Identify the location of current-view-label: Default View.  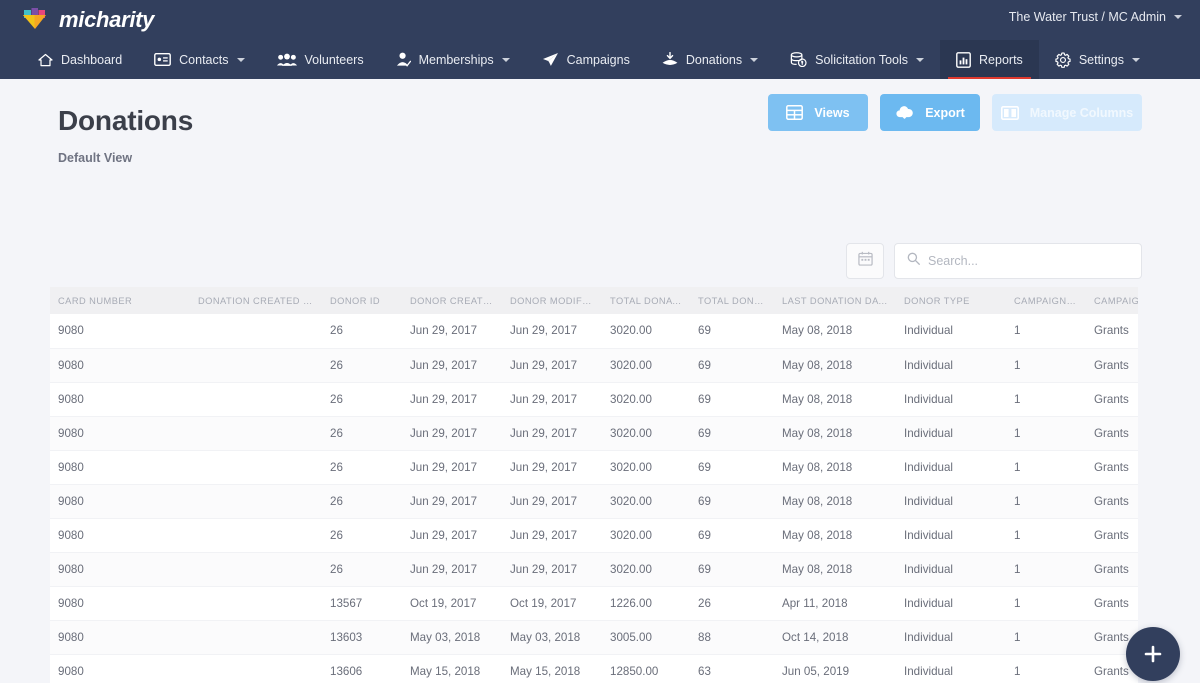
(95, 158).